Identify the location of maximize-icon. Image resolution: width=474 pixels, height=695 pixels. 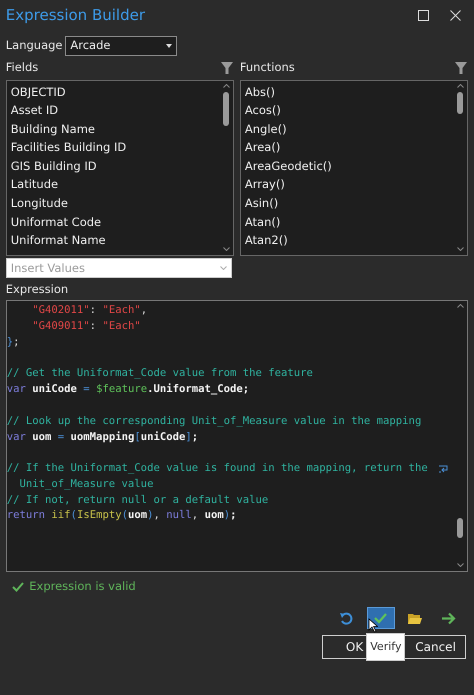
(424, 15).